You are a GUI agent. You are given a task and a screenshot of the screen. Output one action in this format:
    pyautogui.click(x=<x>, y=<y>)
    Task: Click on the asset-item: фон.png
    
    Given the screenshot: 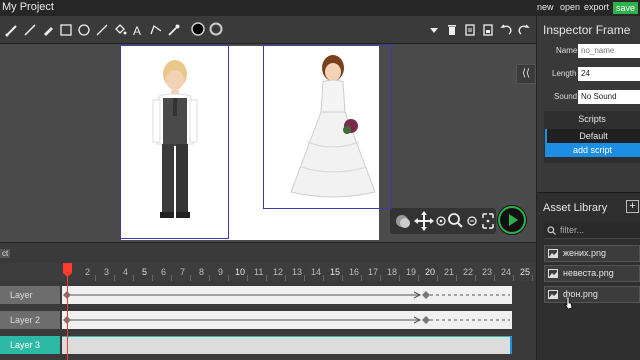 What is the action you would take?
    pyautogui.click(x=592, y=294)
    